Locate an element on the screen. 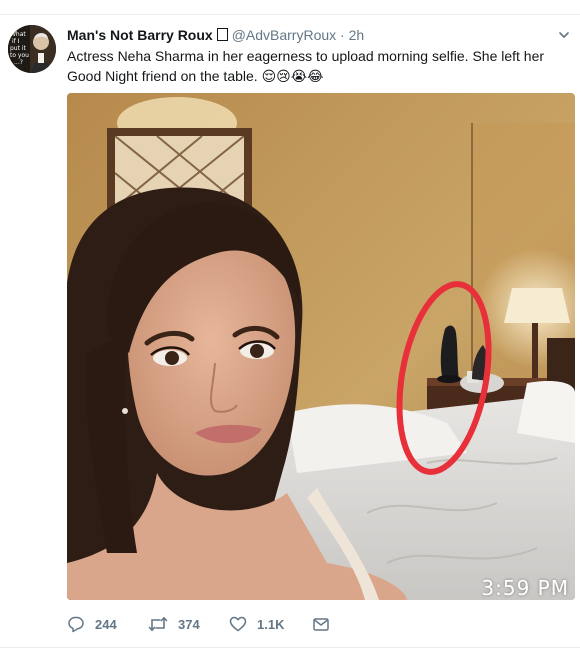 The height and width of the screenshot is (663, 580). retweet-button: 374 is located at coordinates (188, 624).